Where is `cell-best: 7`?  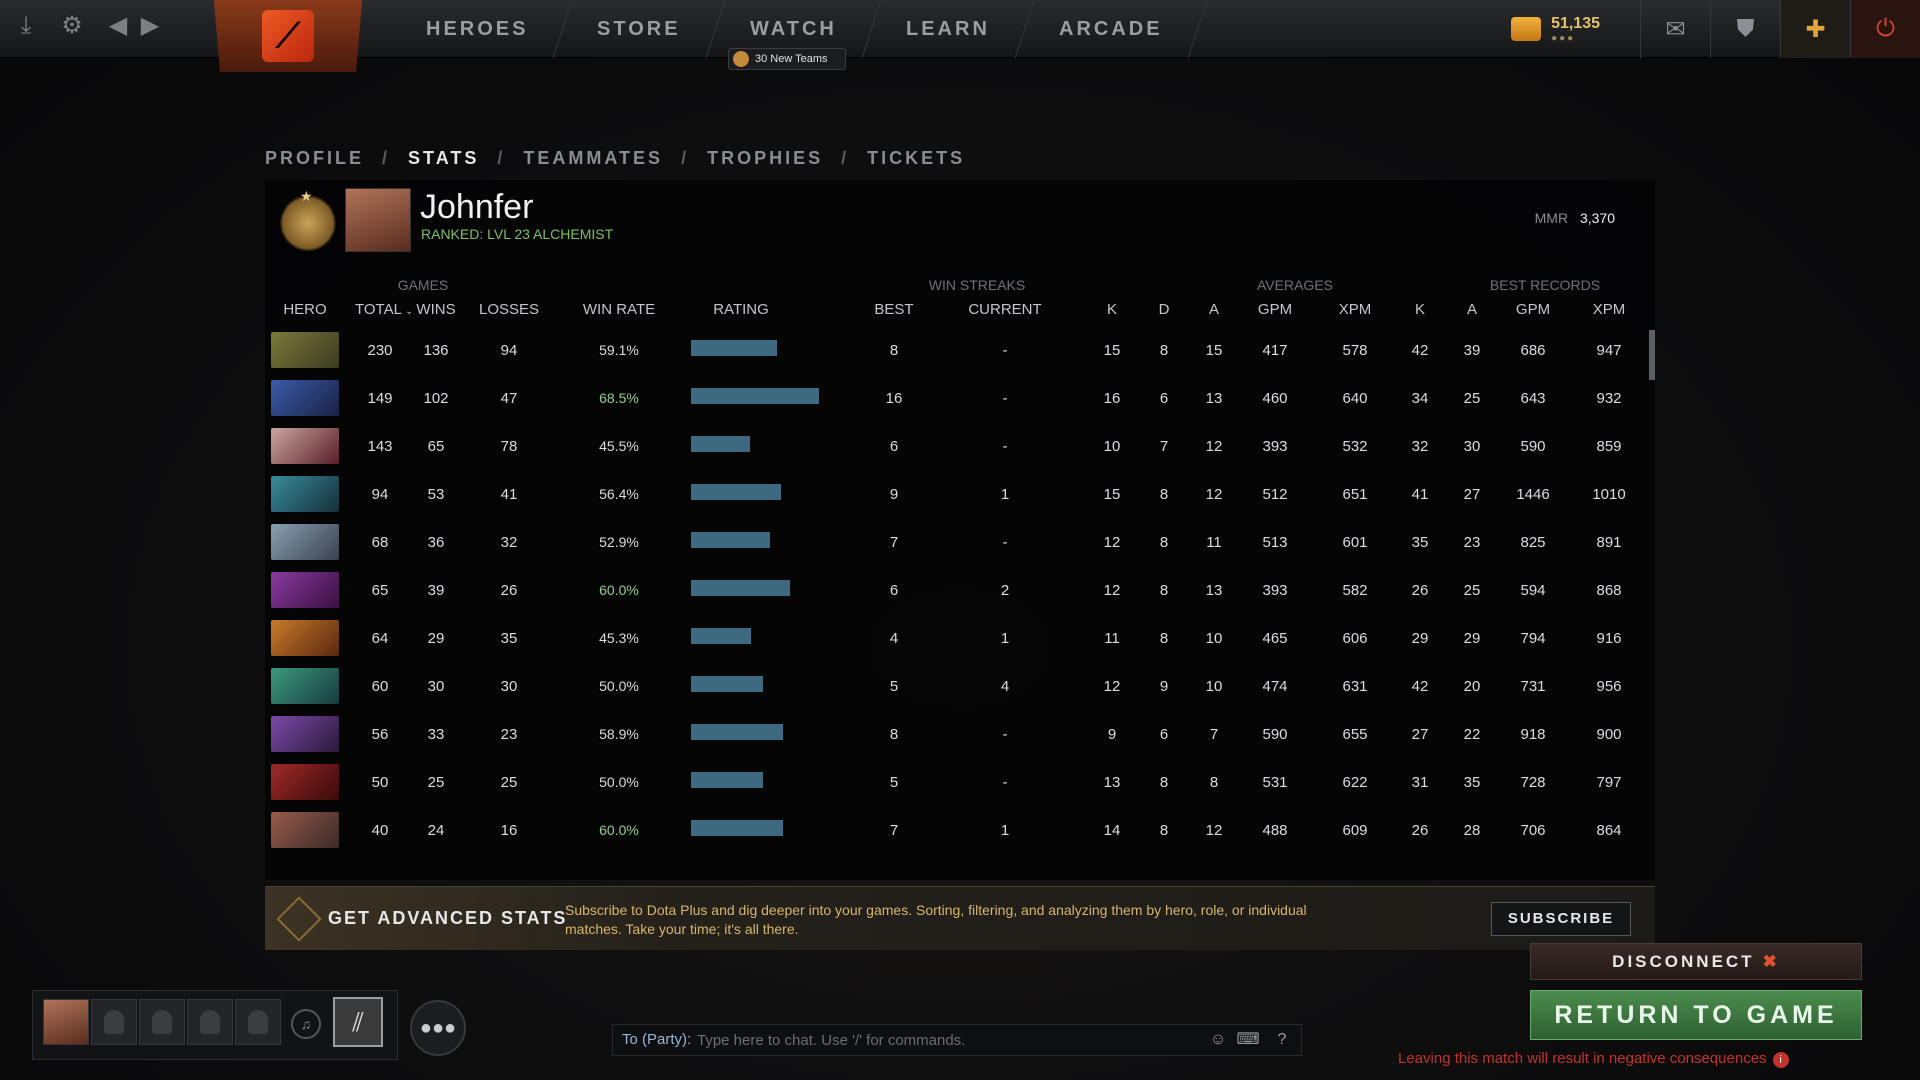 cell-best: 7 is located at coordinates (894, 542).